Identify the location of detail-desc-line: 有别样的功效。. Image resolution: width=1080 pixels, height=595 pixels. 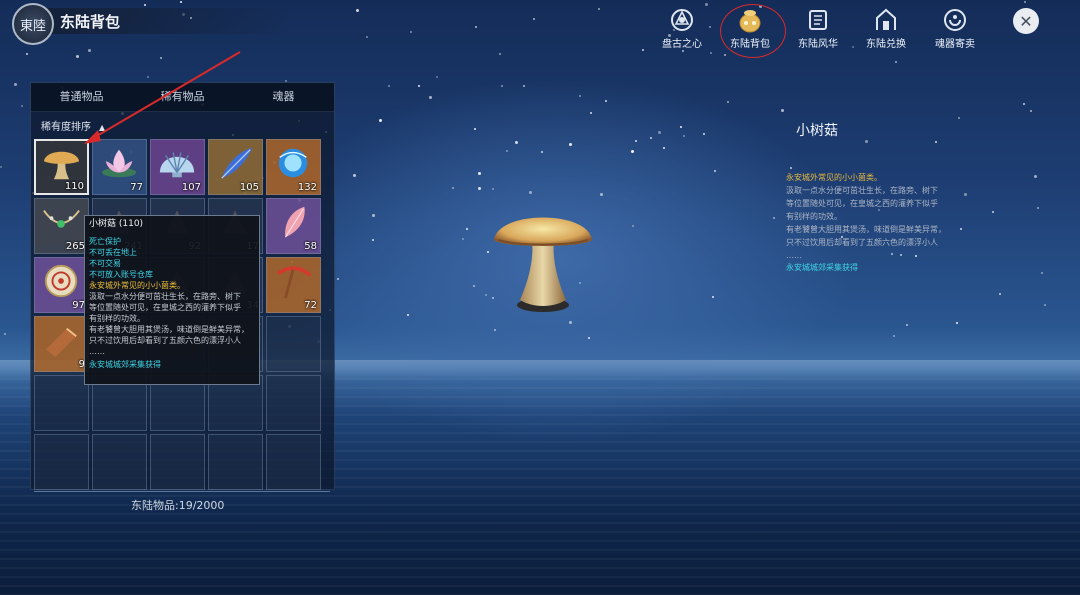
(814, 216).